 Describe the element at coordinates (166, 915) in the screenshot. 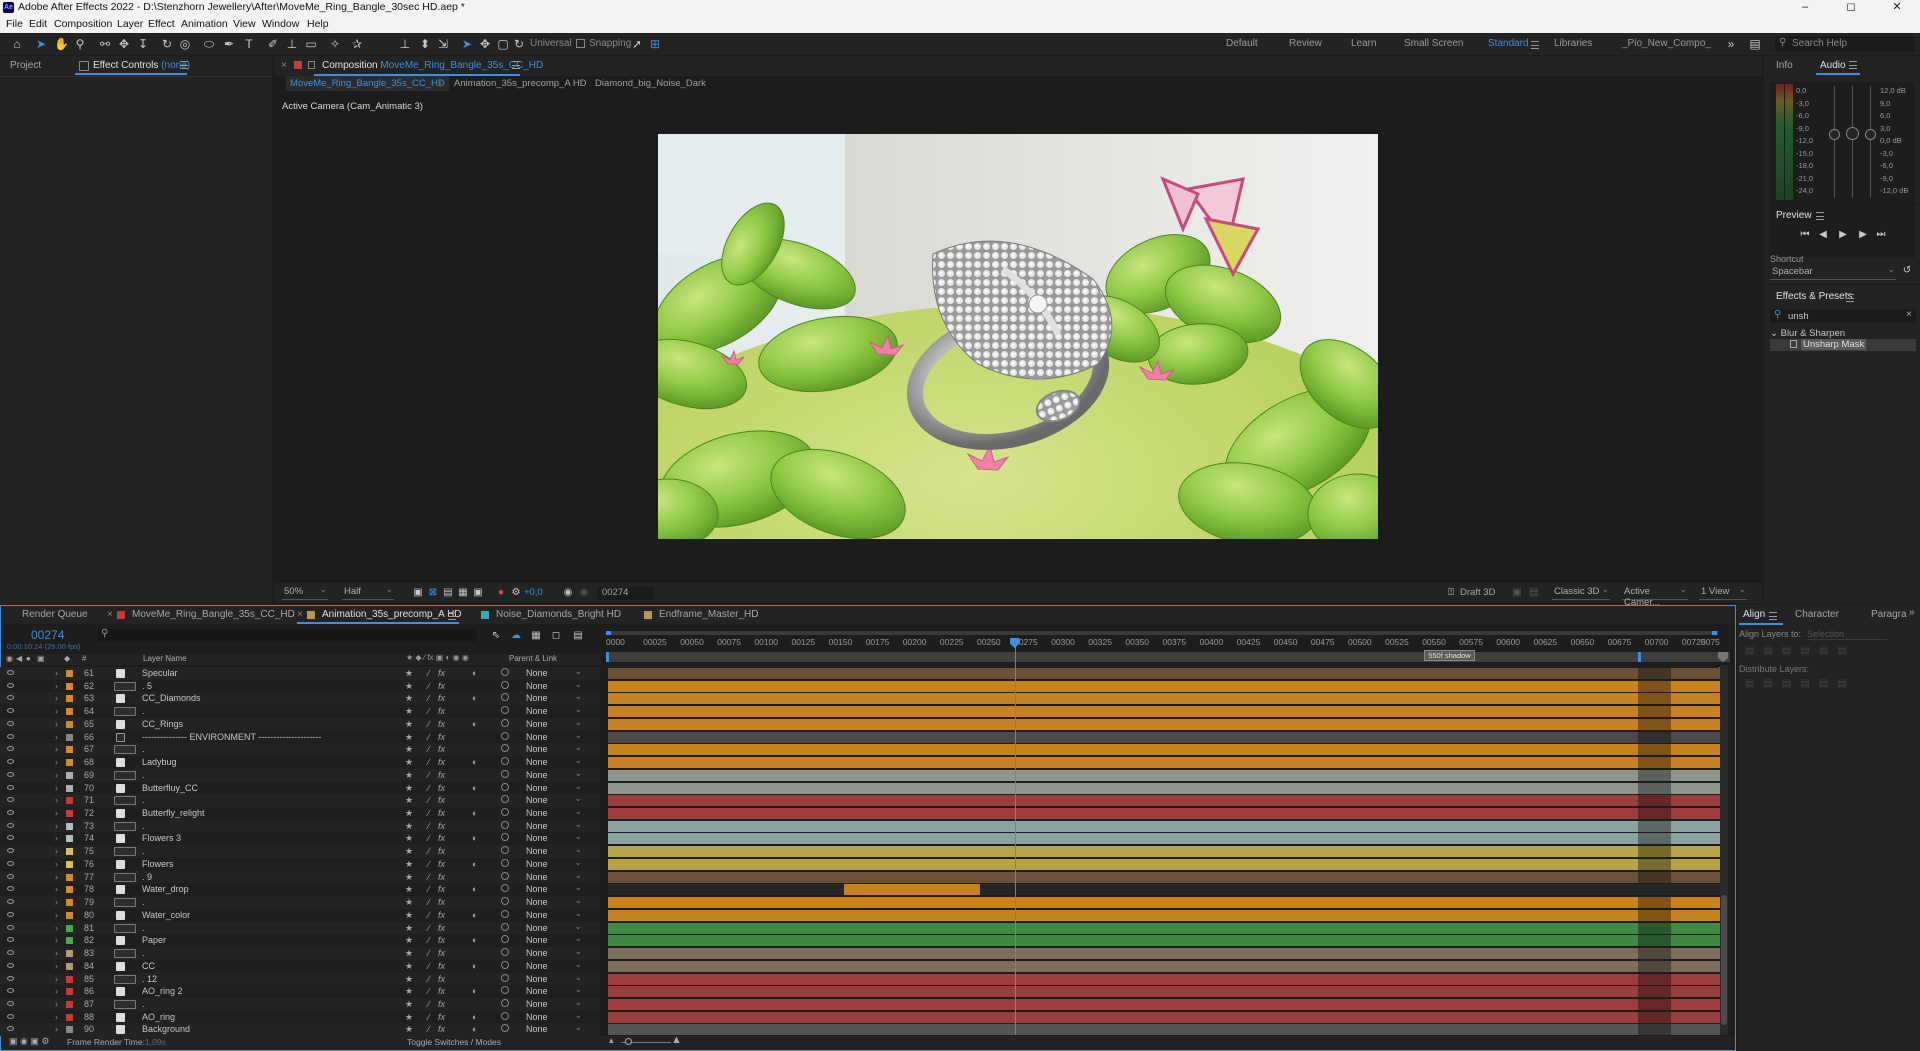

I see `layer-name: Water_color` at that location.